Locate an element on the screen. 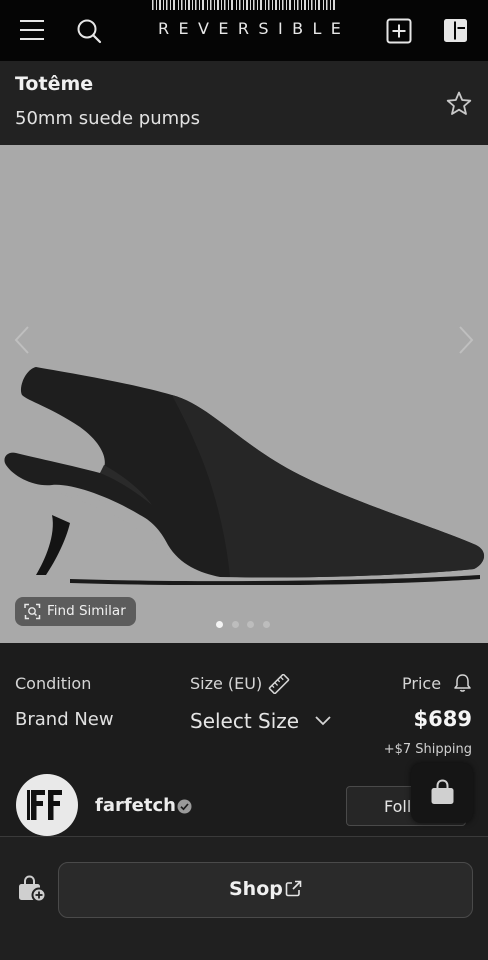 Image resolution: width=488 pixels, height=960 pixels. price-label: Price is located at coordinates (422, 683).